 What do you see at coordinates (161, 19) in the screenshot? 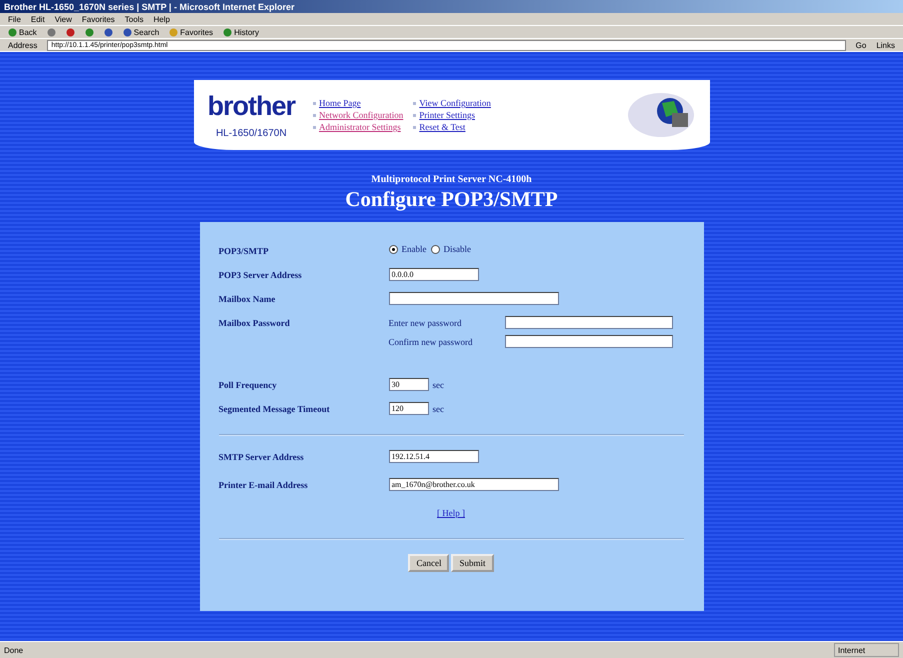
I see `menu-item: Help` at bounding box center [161, 19].